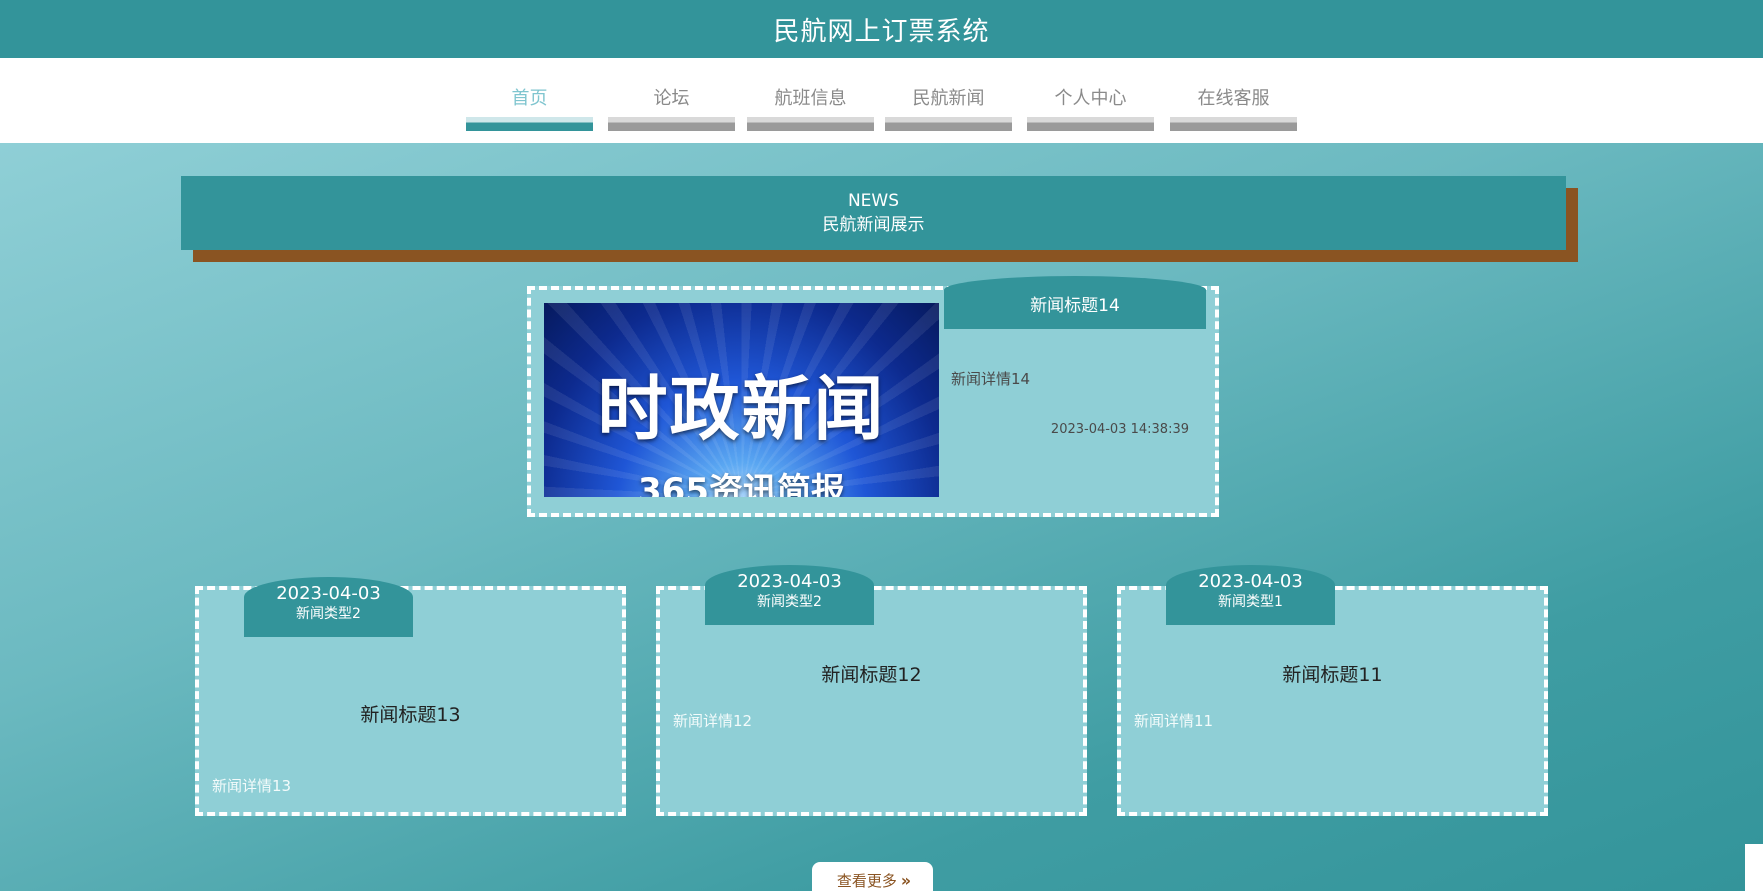  I want to click on news-card: 2023-04-03 新闻类型2 新闻标题12 新闻详情12, so click(871, 690).